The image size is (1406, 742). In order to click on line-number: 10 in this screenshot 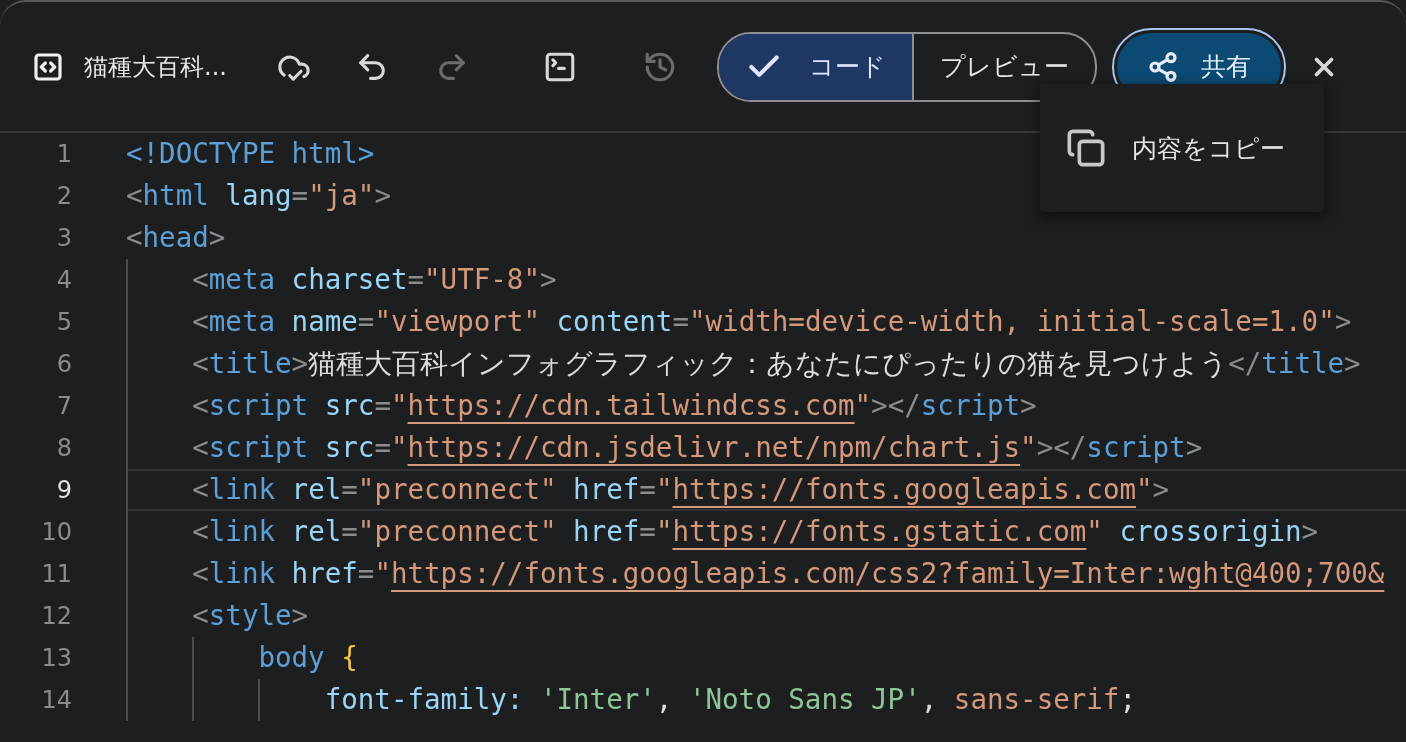, I will do `click(56, 532)`.